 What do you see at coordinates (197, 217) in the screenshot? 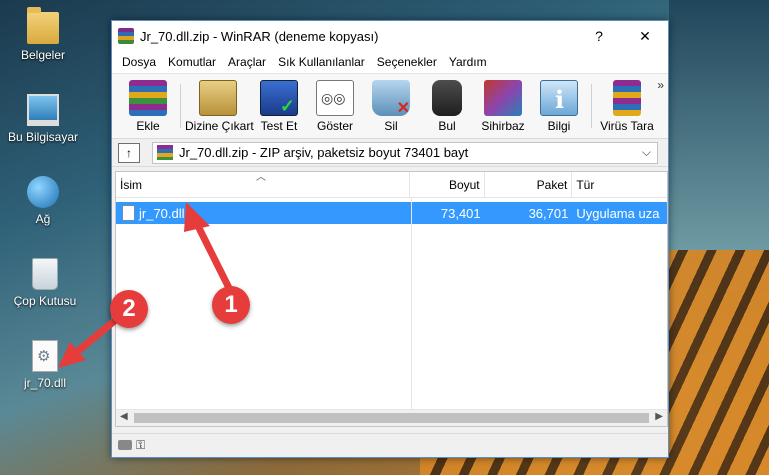
I see `arrow-1-head` at bounding box center [197, 217].